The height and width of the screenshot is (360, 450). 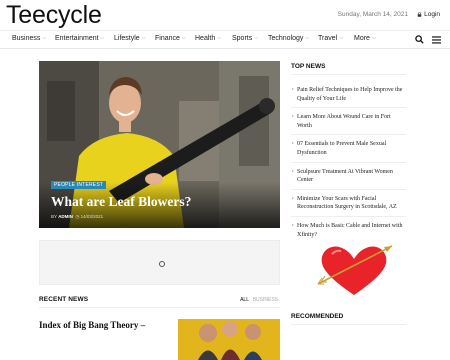 I want to click on author-name: ADMIN, so click(x=65, y=216).